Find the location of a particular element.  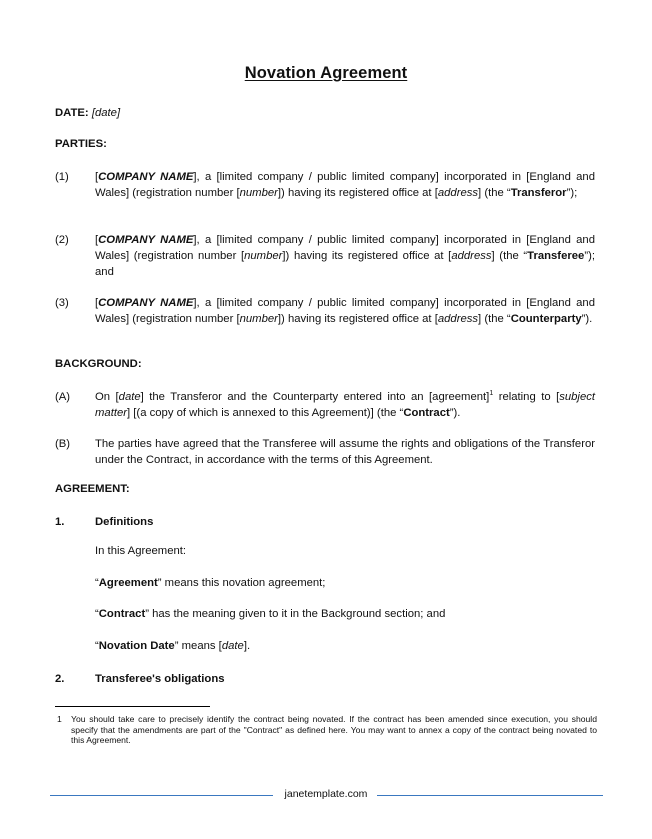

background-letter: (B) is located at coordinates (63, 444).